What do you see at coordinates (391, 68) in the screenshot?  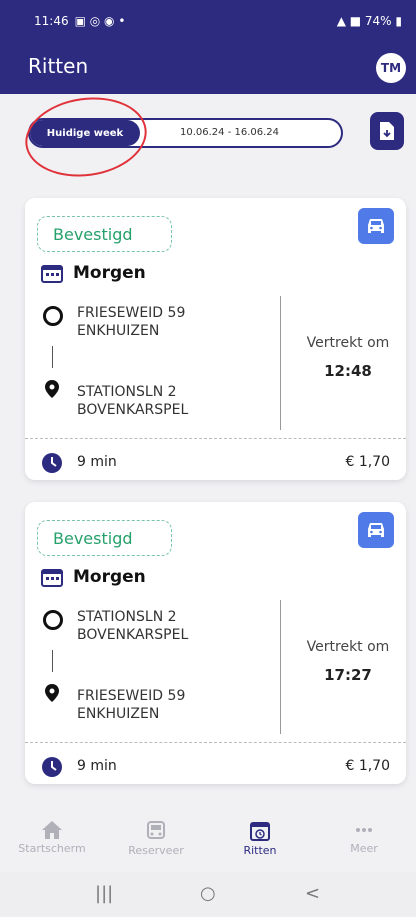 I see `avatar: TM` at bounding box center [391, 68].